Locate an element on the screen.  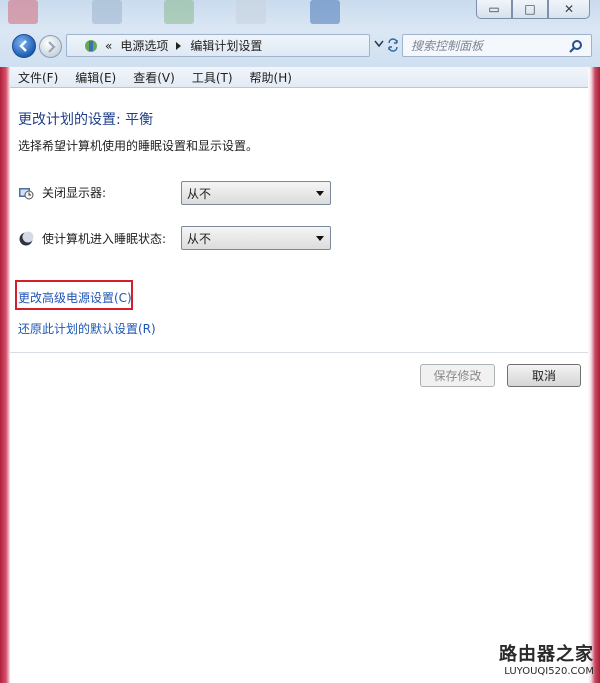
divider is located at coordinates (299, 352).